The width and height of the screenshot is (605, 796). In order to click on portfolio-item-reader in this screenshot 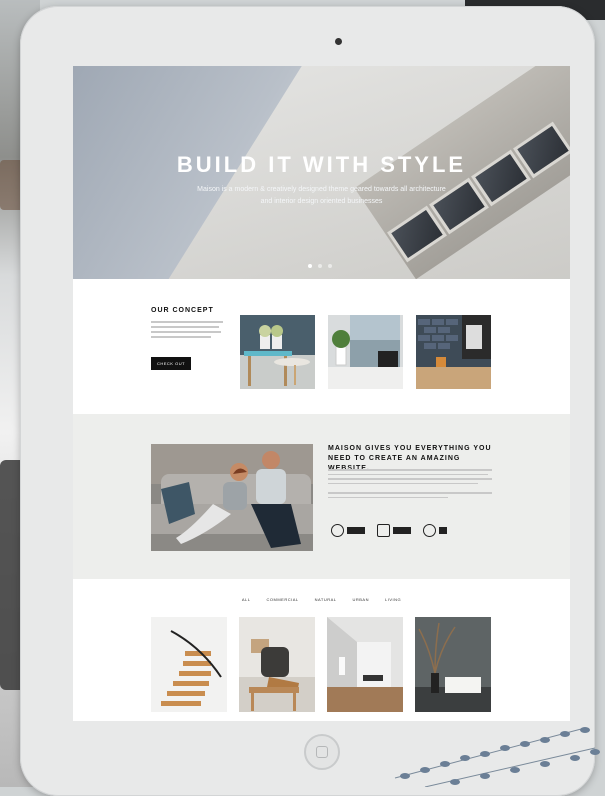, I will do `click(277, 664)`.